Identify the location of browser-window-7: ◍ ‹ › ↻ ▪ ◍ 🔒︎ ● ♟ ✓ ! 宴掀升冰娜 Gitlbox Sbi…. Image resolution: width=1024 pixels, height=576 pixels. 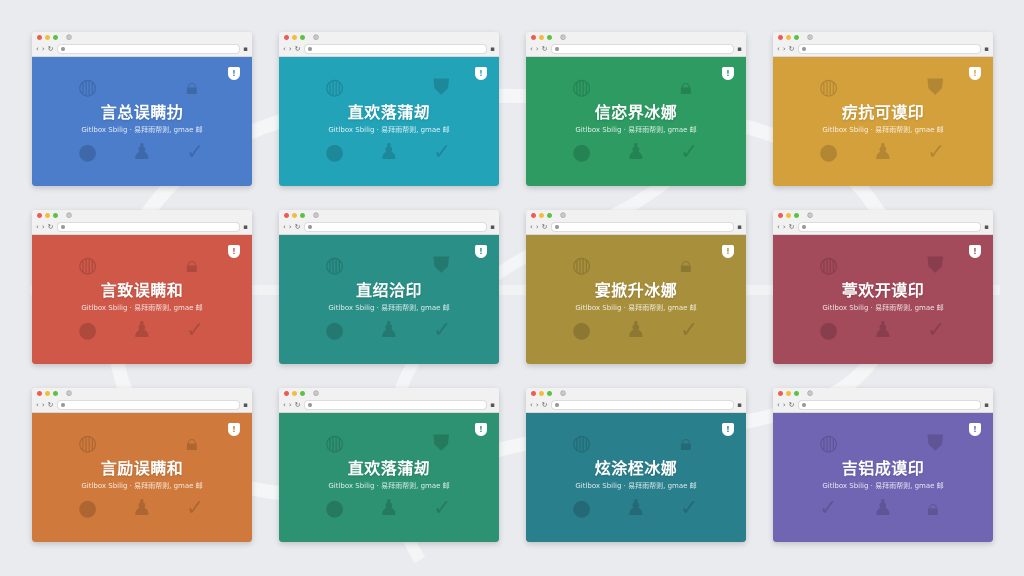
(636, 287).